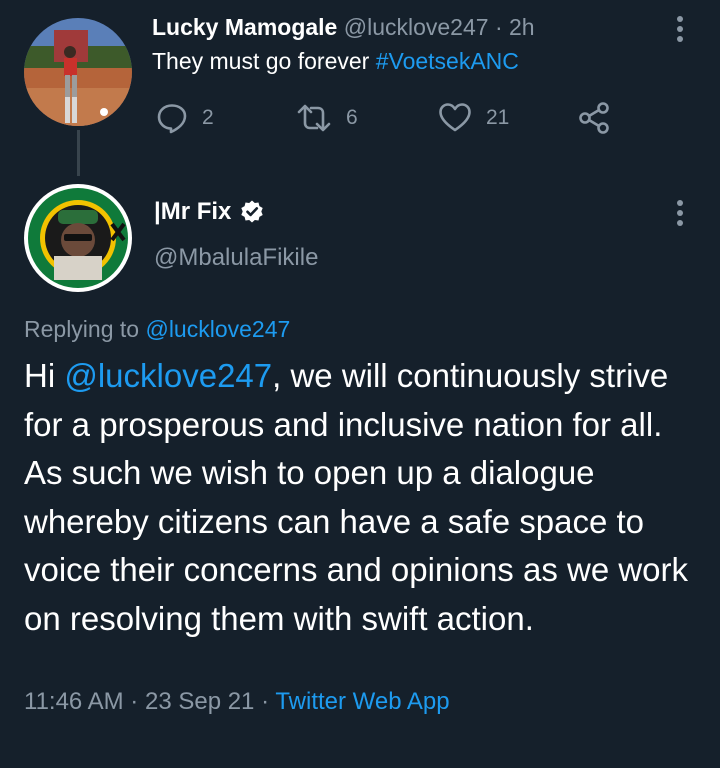 The height and width of the screenshot is (768, 720). What do you see at coordinates (447, 61) in the screenshot?
I see `hashtag-link: #VoetsekANC` at bounding box center [447, 61].